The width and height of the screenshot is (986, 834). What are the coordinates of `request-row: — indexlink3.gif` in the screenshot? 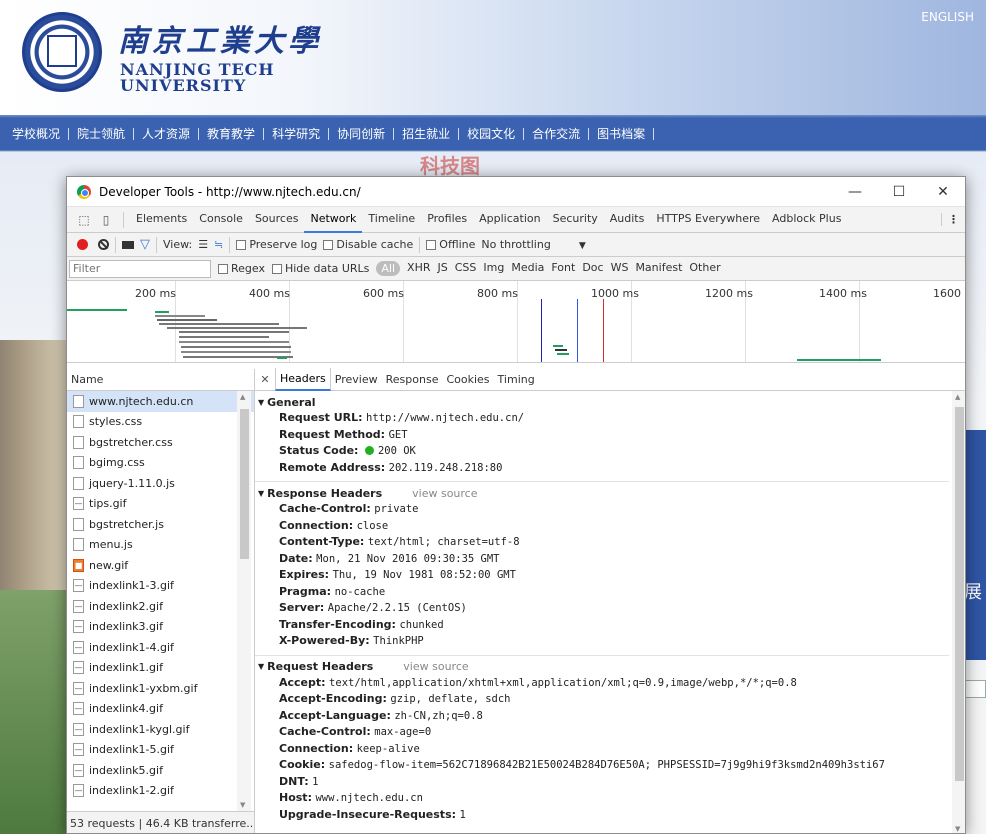 It's located at (160, 627).